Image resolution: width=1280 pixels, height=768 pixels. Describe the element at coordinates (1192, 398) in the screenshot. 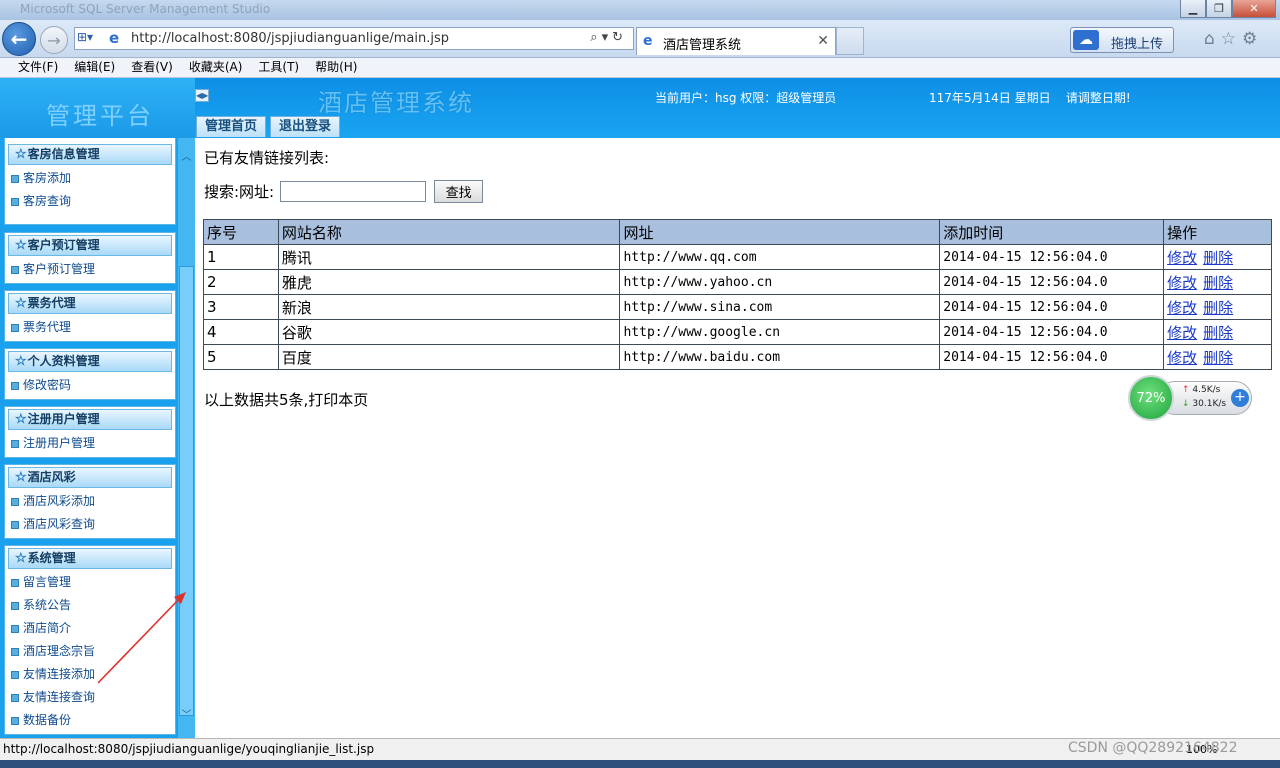

I see `network-speed-widget: 72% ↑ 4.5K/s ↓ 30.1K/s +` at that location.